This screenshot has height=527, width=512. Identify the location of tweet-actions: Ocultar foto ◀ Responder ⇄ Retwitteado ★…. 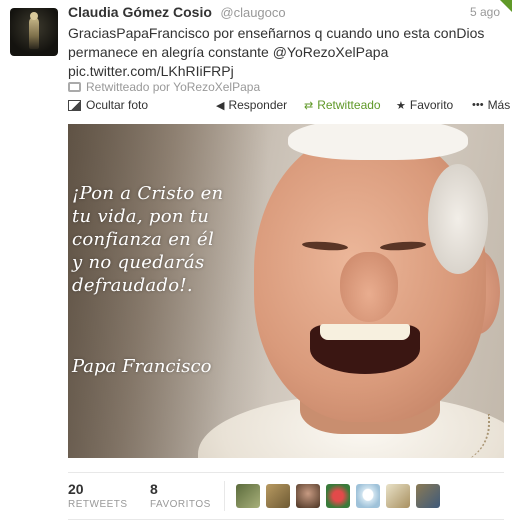
(289, 106).